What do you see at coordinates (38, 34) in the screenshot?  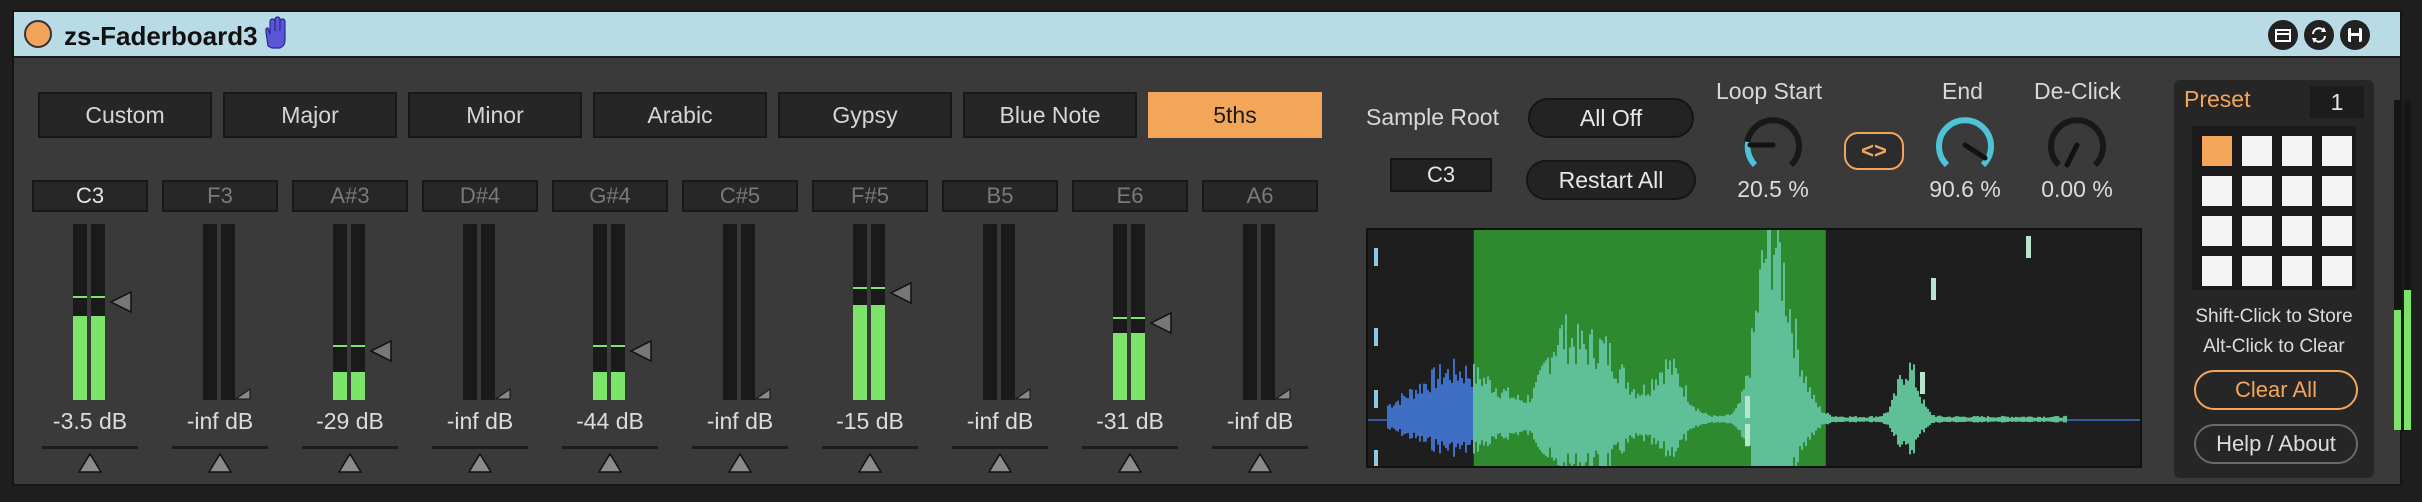 I see `device-power-button` at bounding box center [38, 34].